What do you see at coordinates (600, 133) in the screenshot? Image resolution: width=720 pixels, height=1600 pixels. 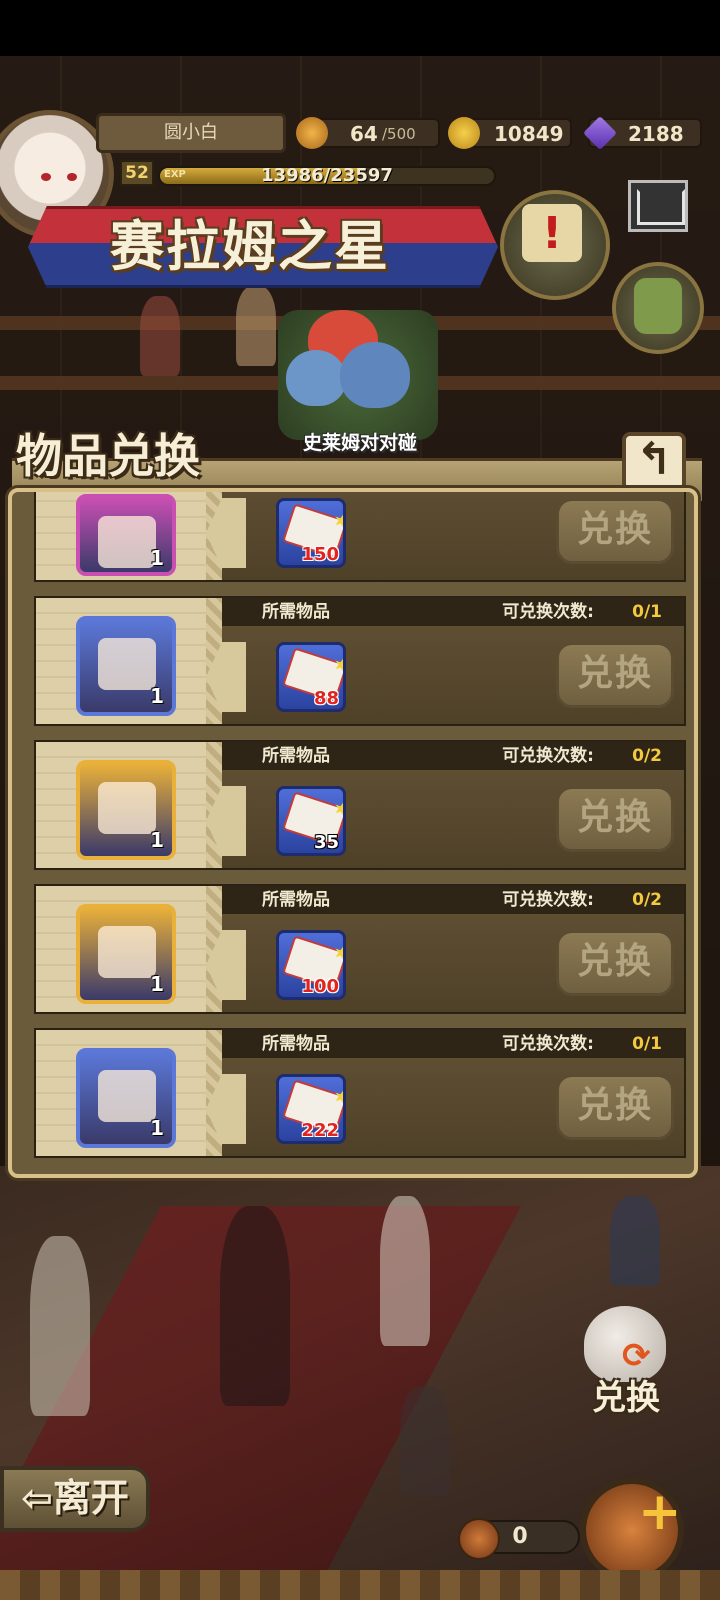 I see `gem-icon` at bounding box center [600, 133].